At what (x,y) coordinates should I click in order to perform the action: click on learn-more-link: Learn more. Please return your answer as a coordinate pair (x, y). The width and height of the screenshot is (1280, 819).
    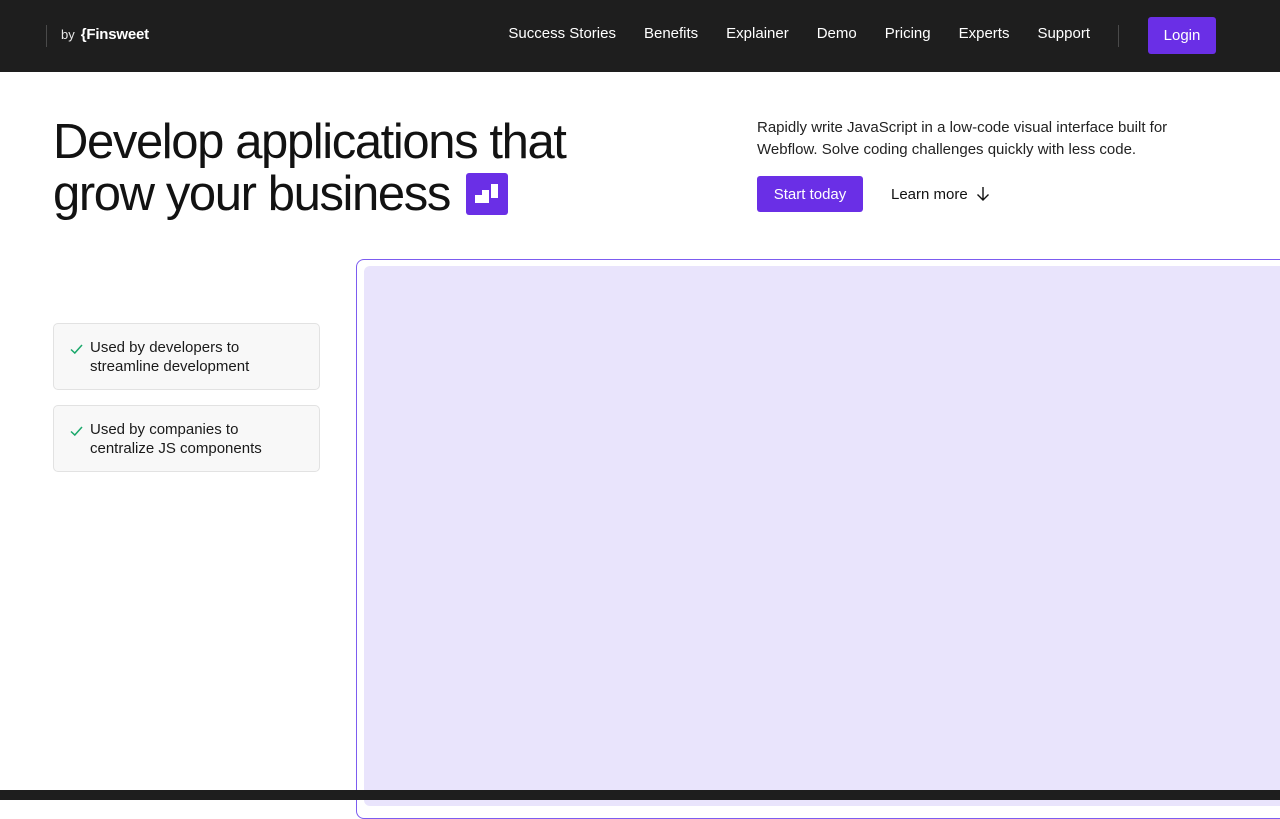
    Looking at the image, I should click on (940, 194).